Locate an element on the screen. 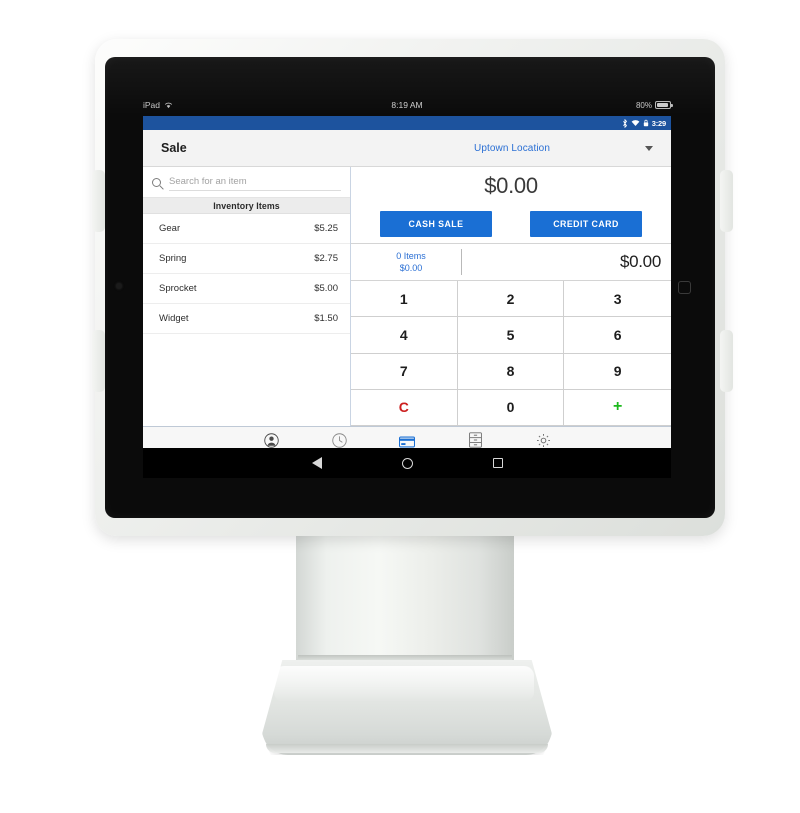 This screenshot has height=813, width=800. tab-settings: Settings is located at coordinates (543, 440).